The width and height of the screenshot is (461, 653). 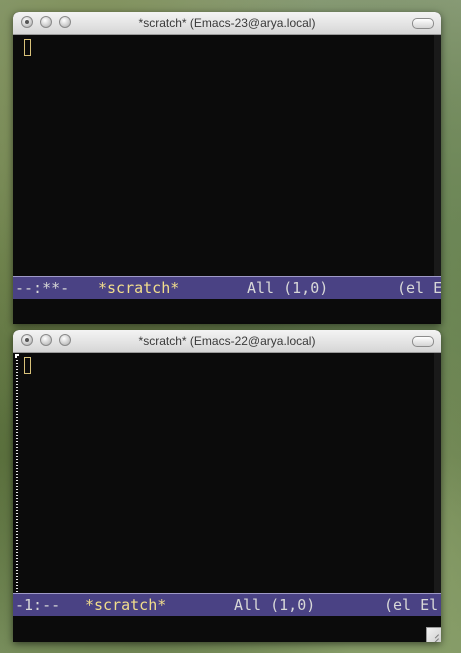 What do you see at coordinates (227, 604) in the screenshot?
I see `mode-line: -1:-- *scratch* All (1,0) (el El` at bounding box center [227, 604].